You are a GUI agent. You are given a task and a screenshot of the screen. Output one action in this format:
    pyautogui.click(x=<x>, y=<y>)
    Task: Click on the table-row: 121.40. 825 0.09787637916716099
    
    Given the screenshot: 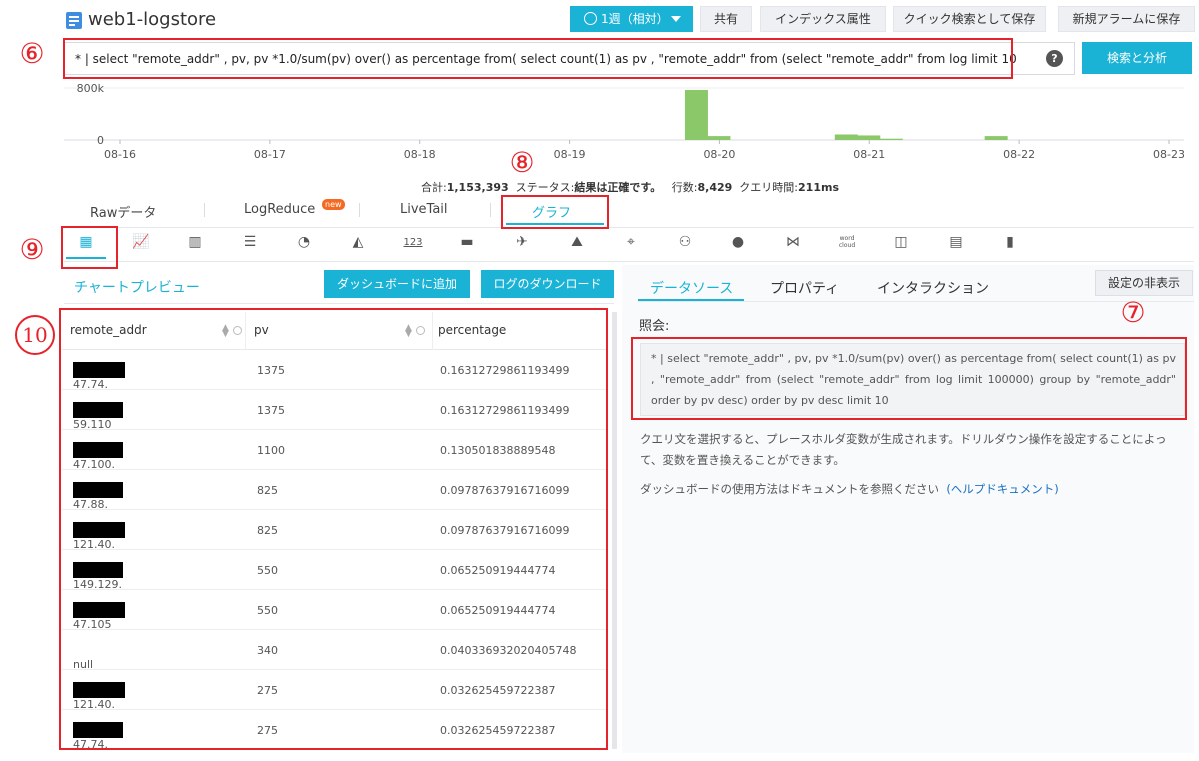 What is the action you would take?
    pyautogui.click(x=334, y=530)
    